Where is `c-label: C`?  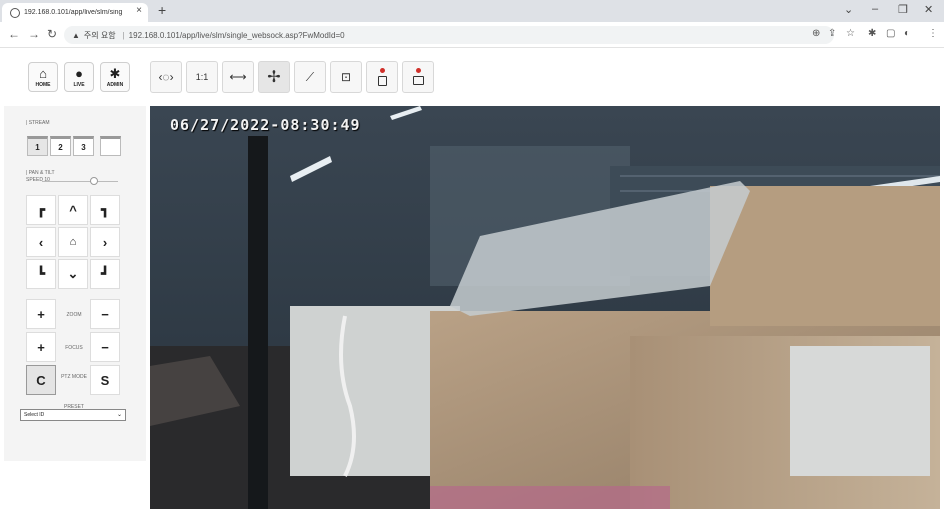 c-label: C is located at coordinates (41, 380).